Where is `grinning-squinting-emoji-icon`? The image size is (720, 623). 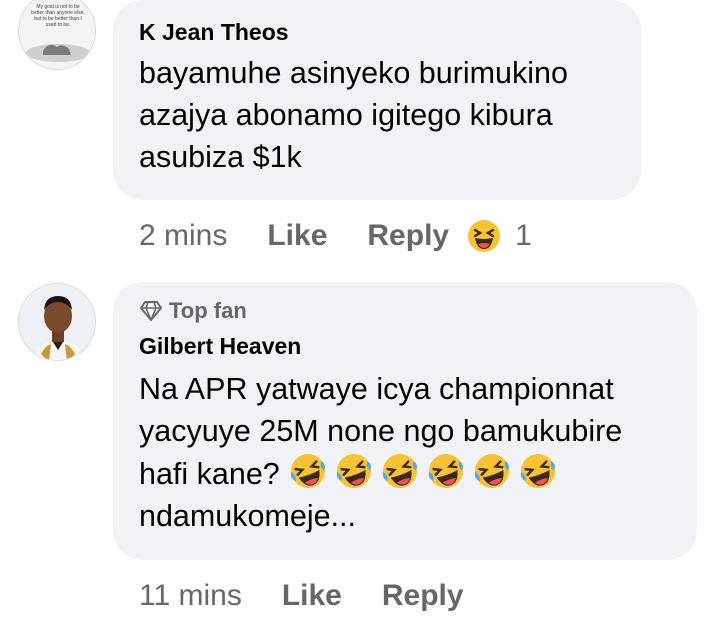
grinning-squinting-emoji-icon is located at coordinates (484, 236).